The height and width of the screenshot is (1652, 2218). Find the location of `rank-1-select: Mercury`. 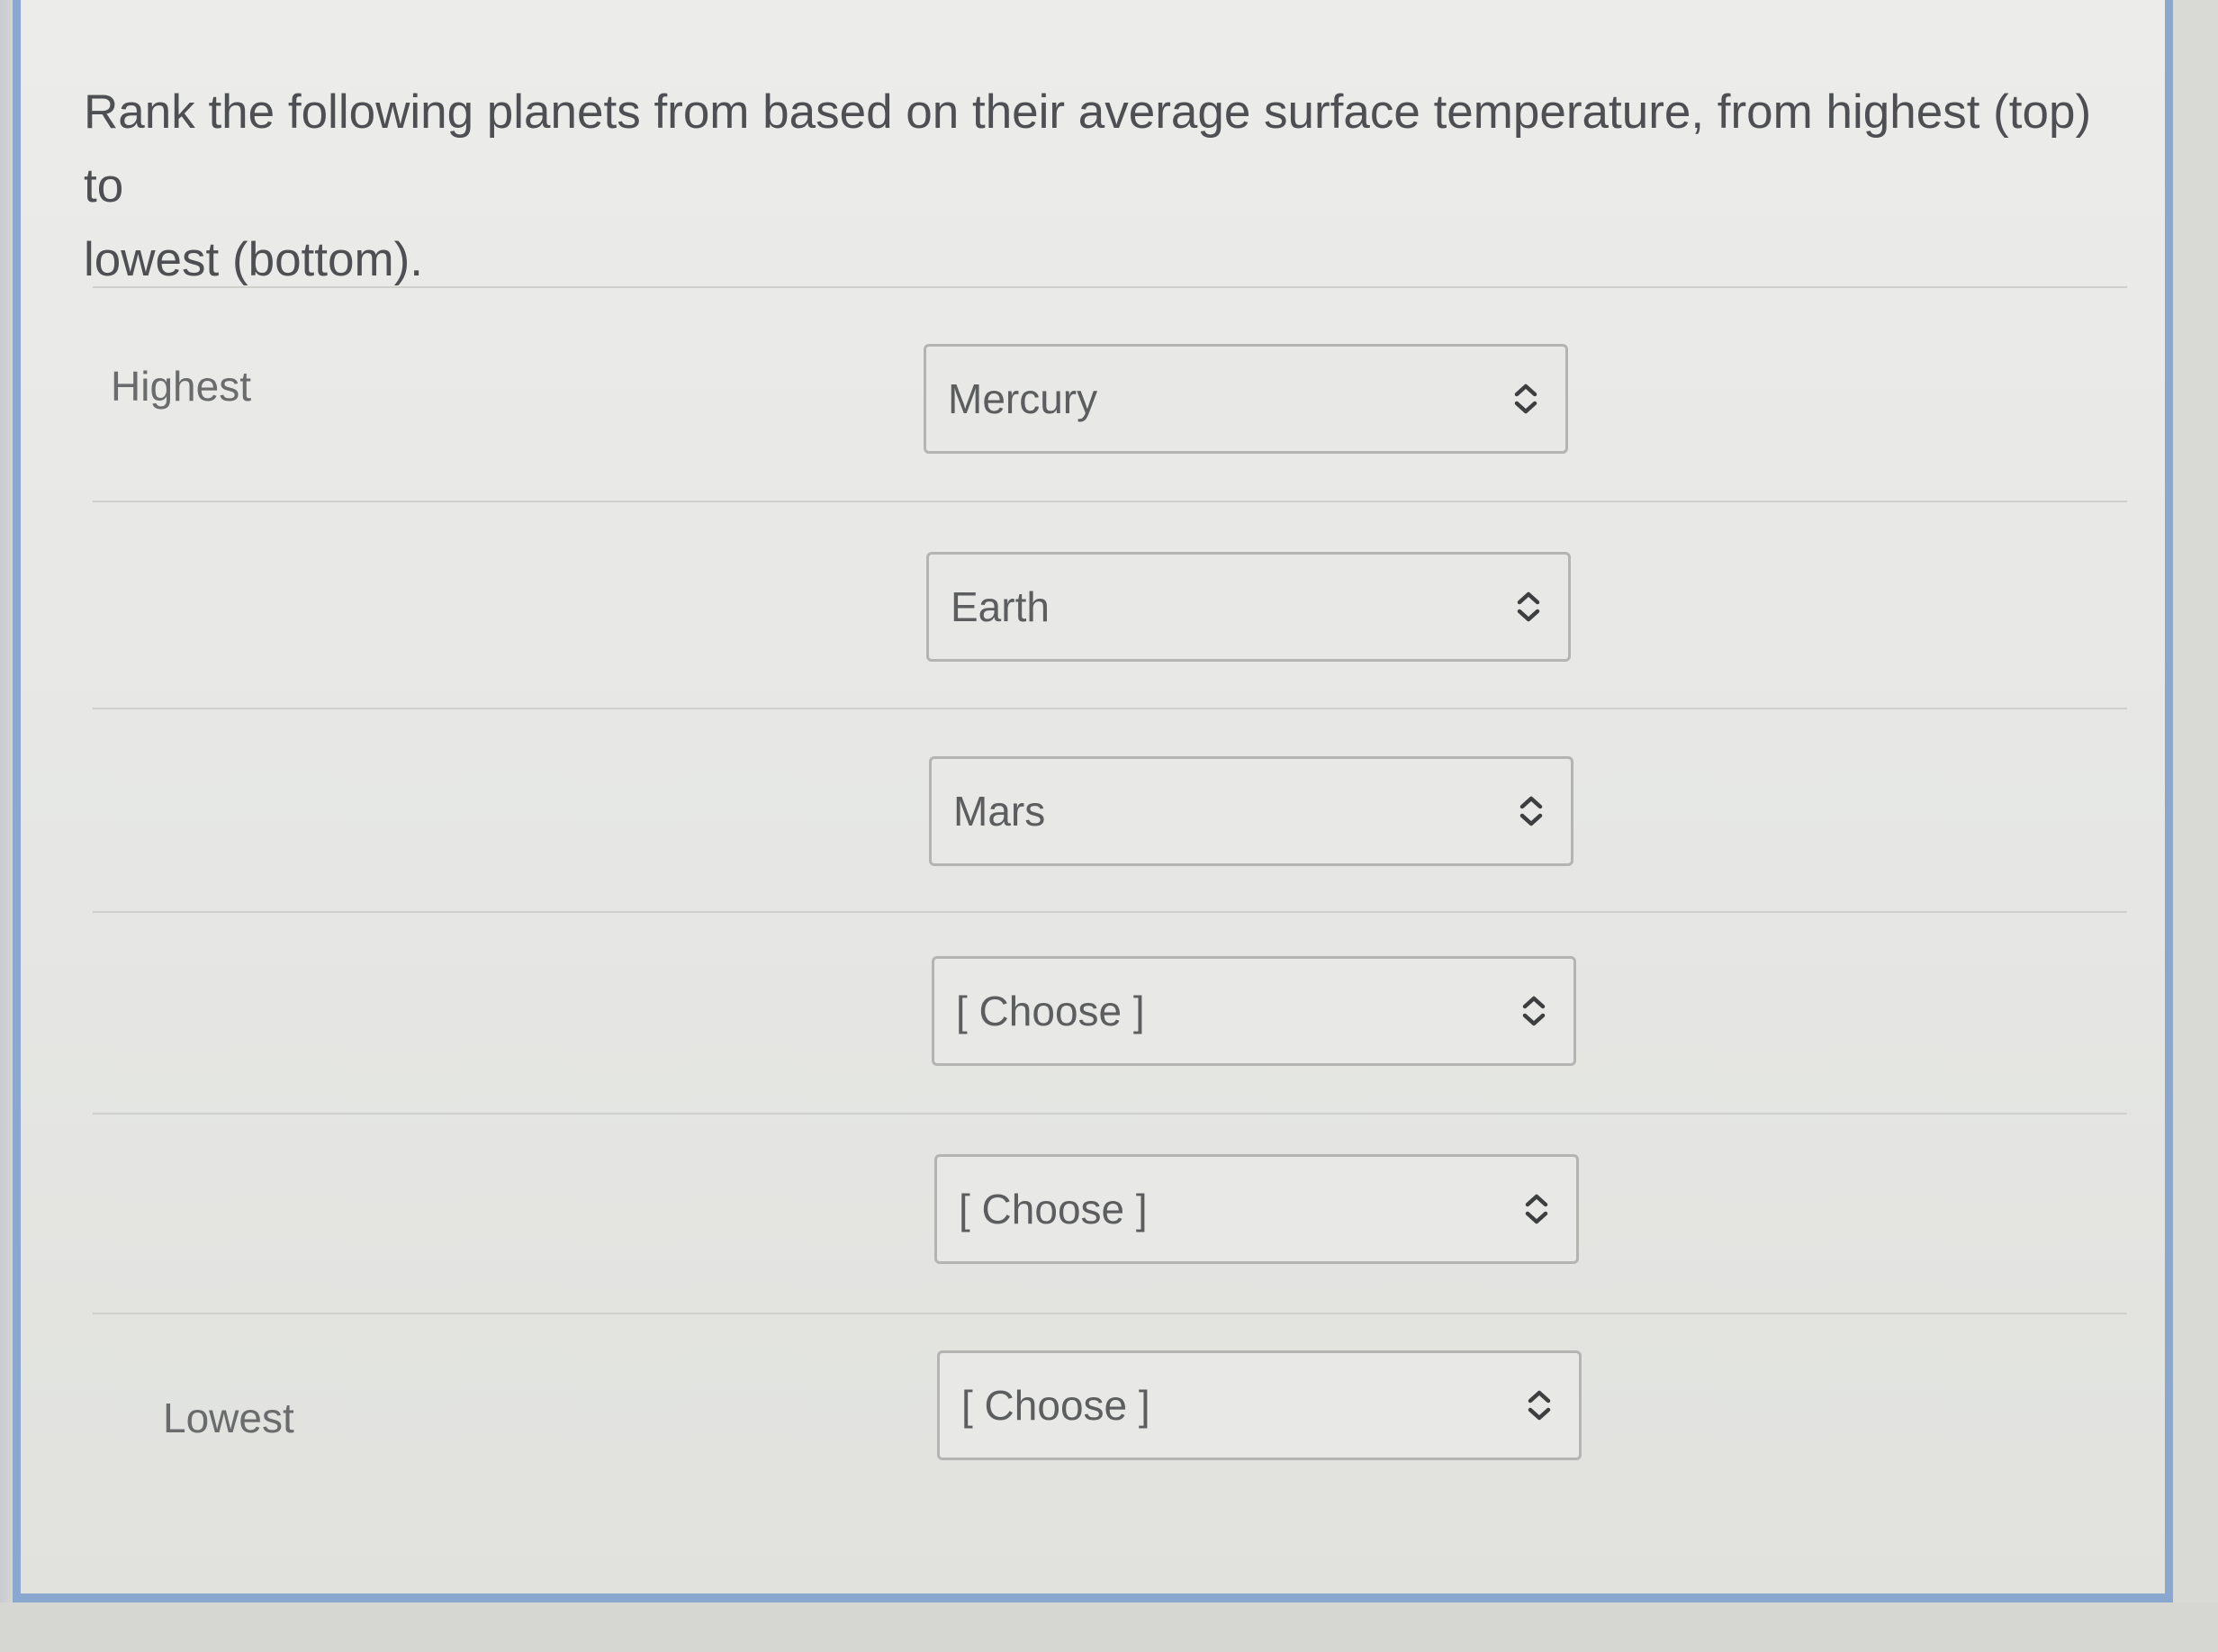

rank-1-select: Mercury is located at coordinates (1246, 399).